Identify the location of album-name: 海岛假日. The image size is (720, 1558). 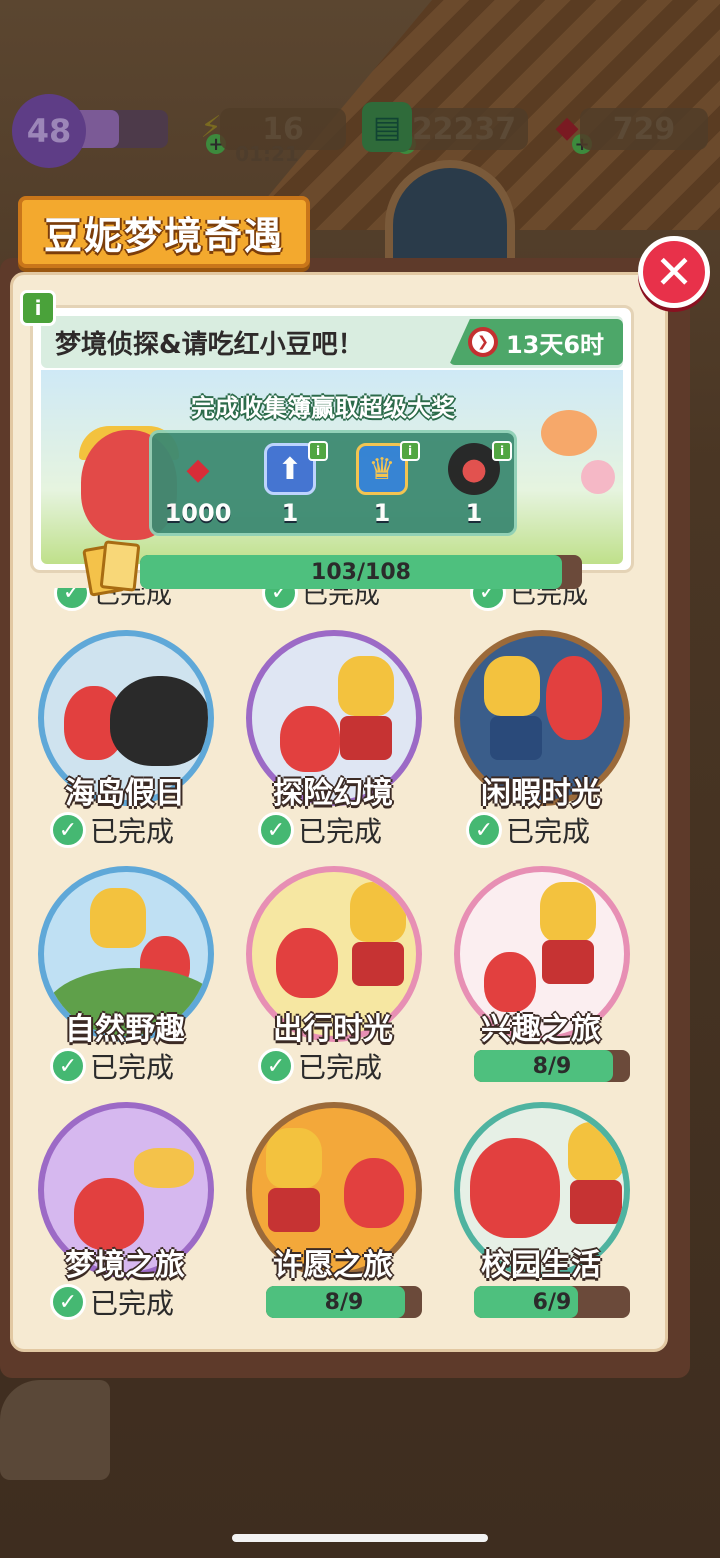
(125, 793).